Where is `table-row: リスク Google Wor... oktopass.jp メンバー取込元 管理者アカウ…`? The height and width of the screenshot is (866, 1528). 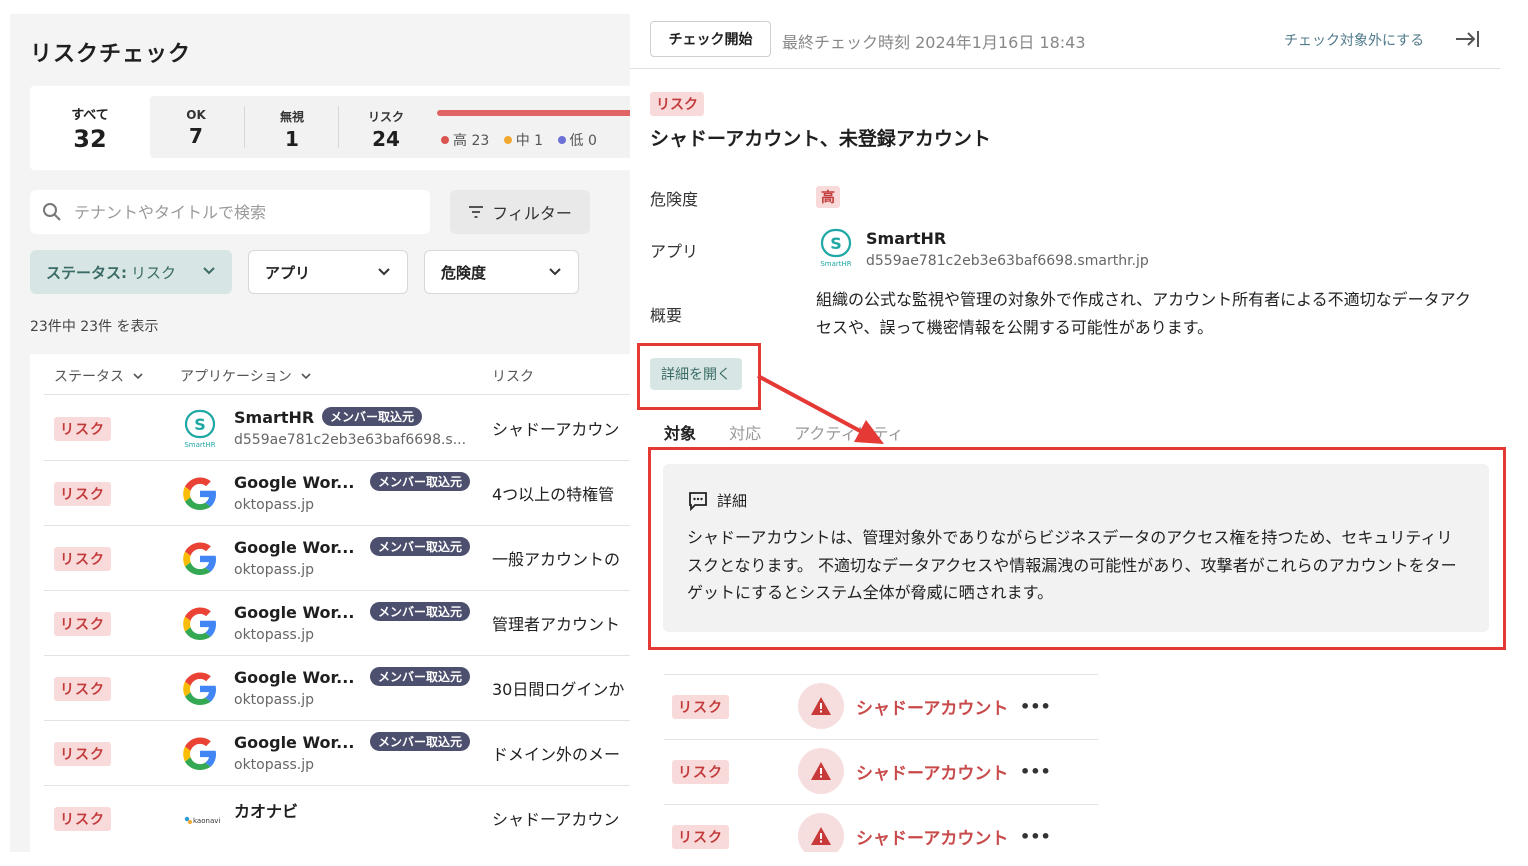 table-row: リスク Google Wor... oktopass.jp メンバー取込元 管理者アカウ… is located at coordinates (337, 622).